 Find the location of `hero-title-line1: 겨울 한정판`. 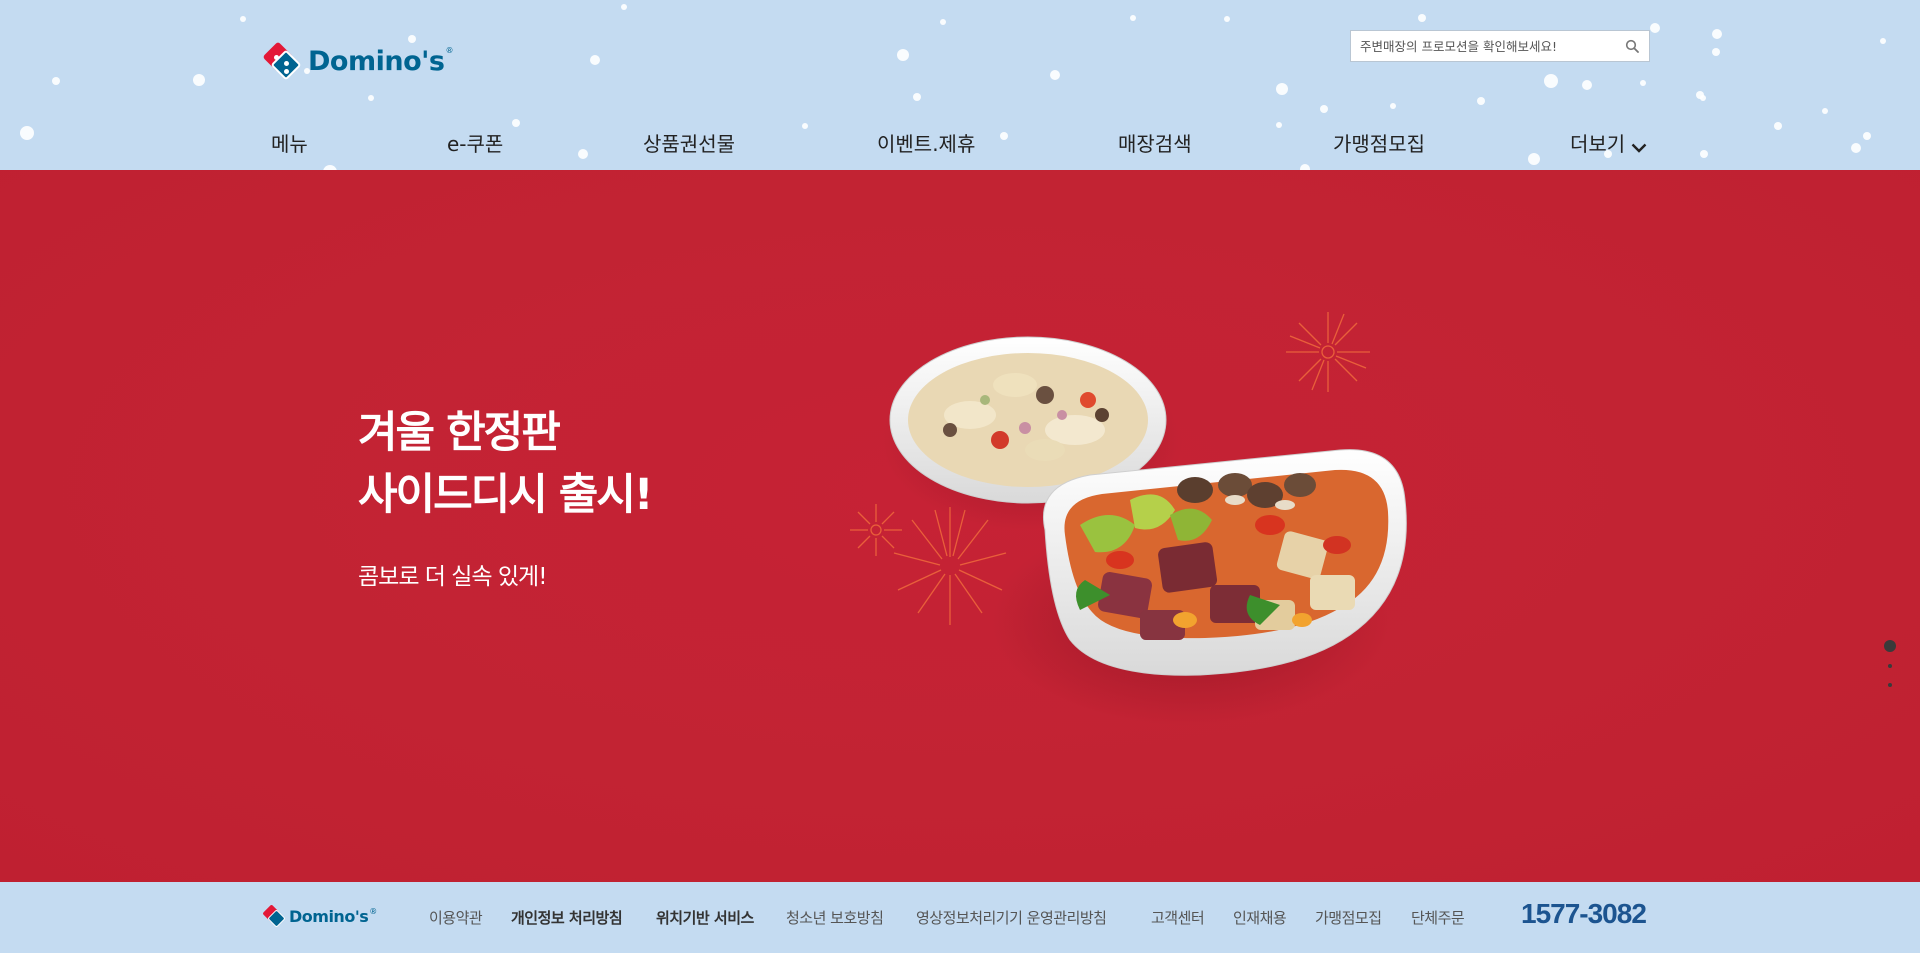

hero-title-line1: 겨울 한정판 is located at coordinates (459, 433).